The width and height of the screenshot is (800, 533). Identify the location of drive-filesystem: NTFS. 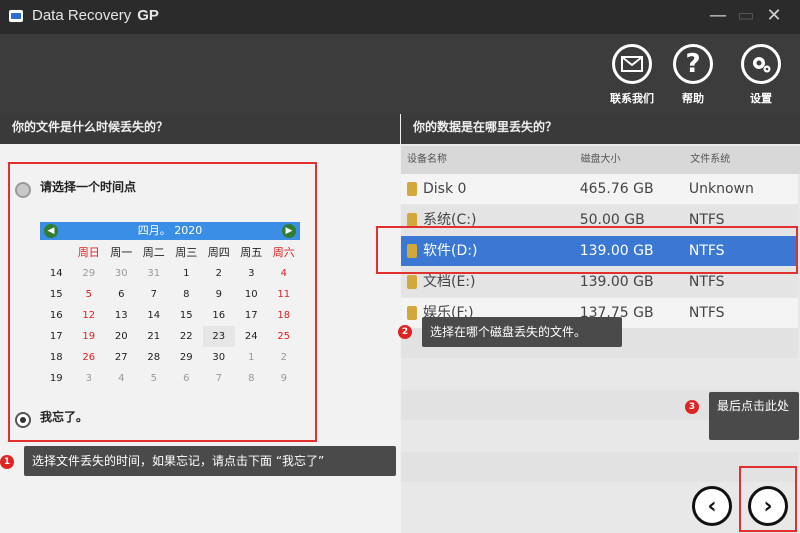
(706, 313).